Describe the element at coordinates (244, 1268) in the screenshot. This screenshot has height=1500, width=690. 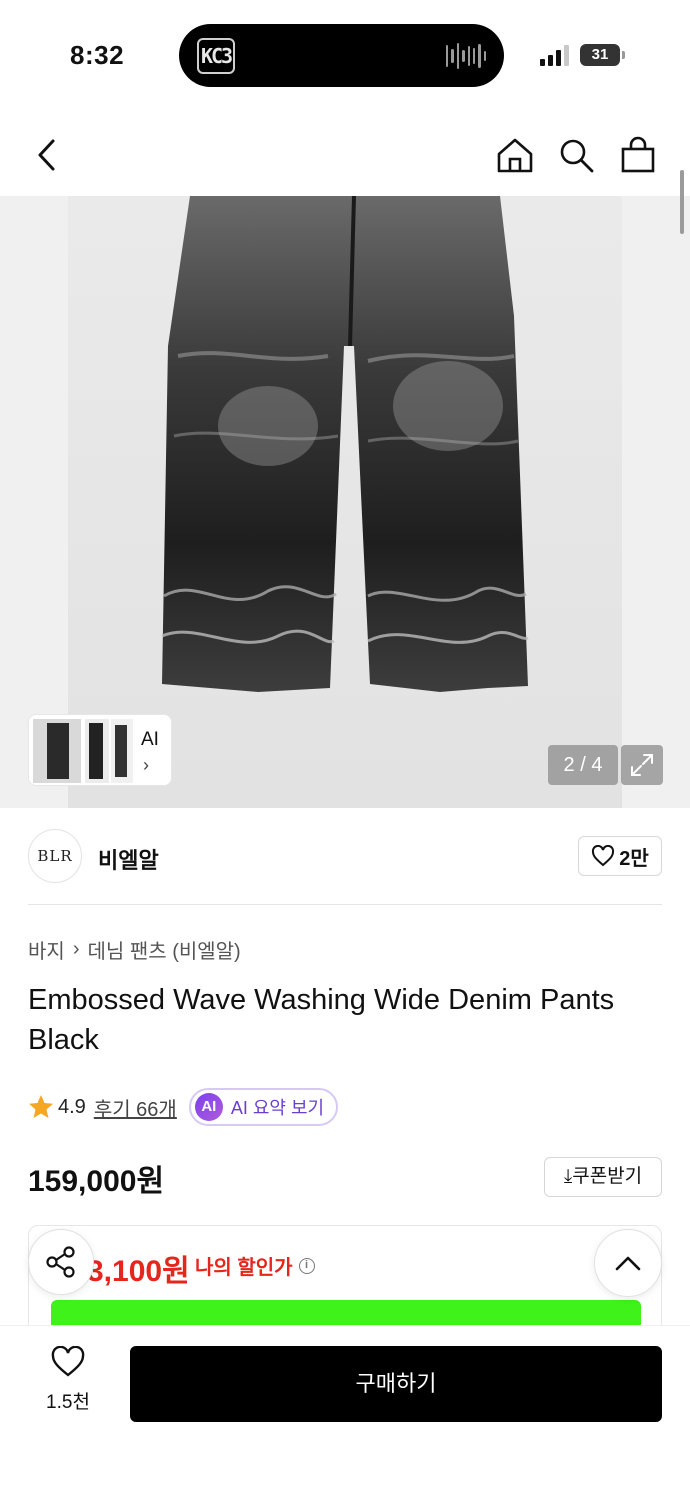
I see `my-discount-label-text: 나의 할인가` at that location.